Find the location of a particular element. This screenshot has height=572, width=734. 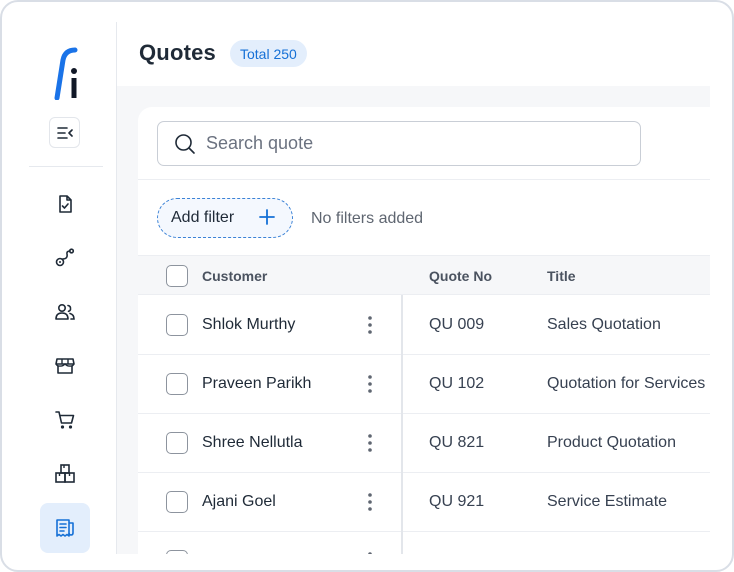

customer-cell: Praveen Parikh is located at coordinates (257, 383).